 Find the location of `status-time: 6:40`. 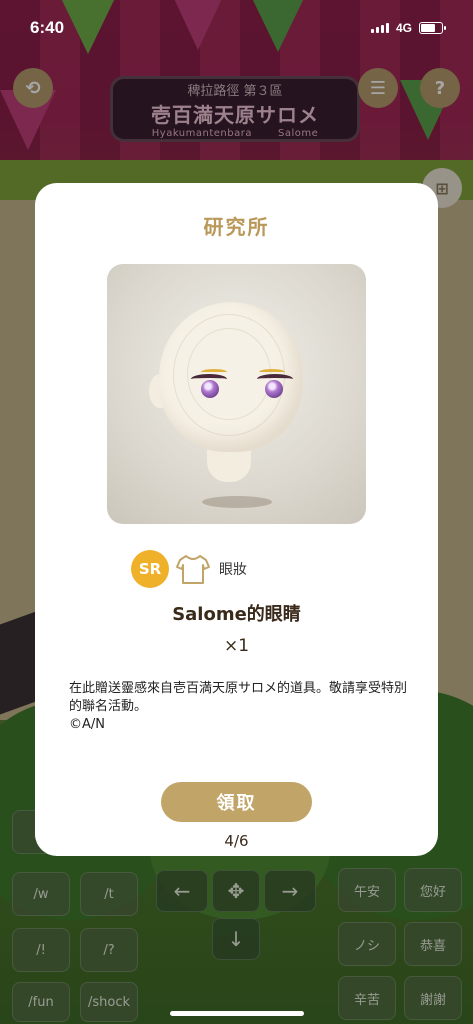

status-time: 6:40 is located at coordinates (47, 27).